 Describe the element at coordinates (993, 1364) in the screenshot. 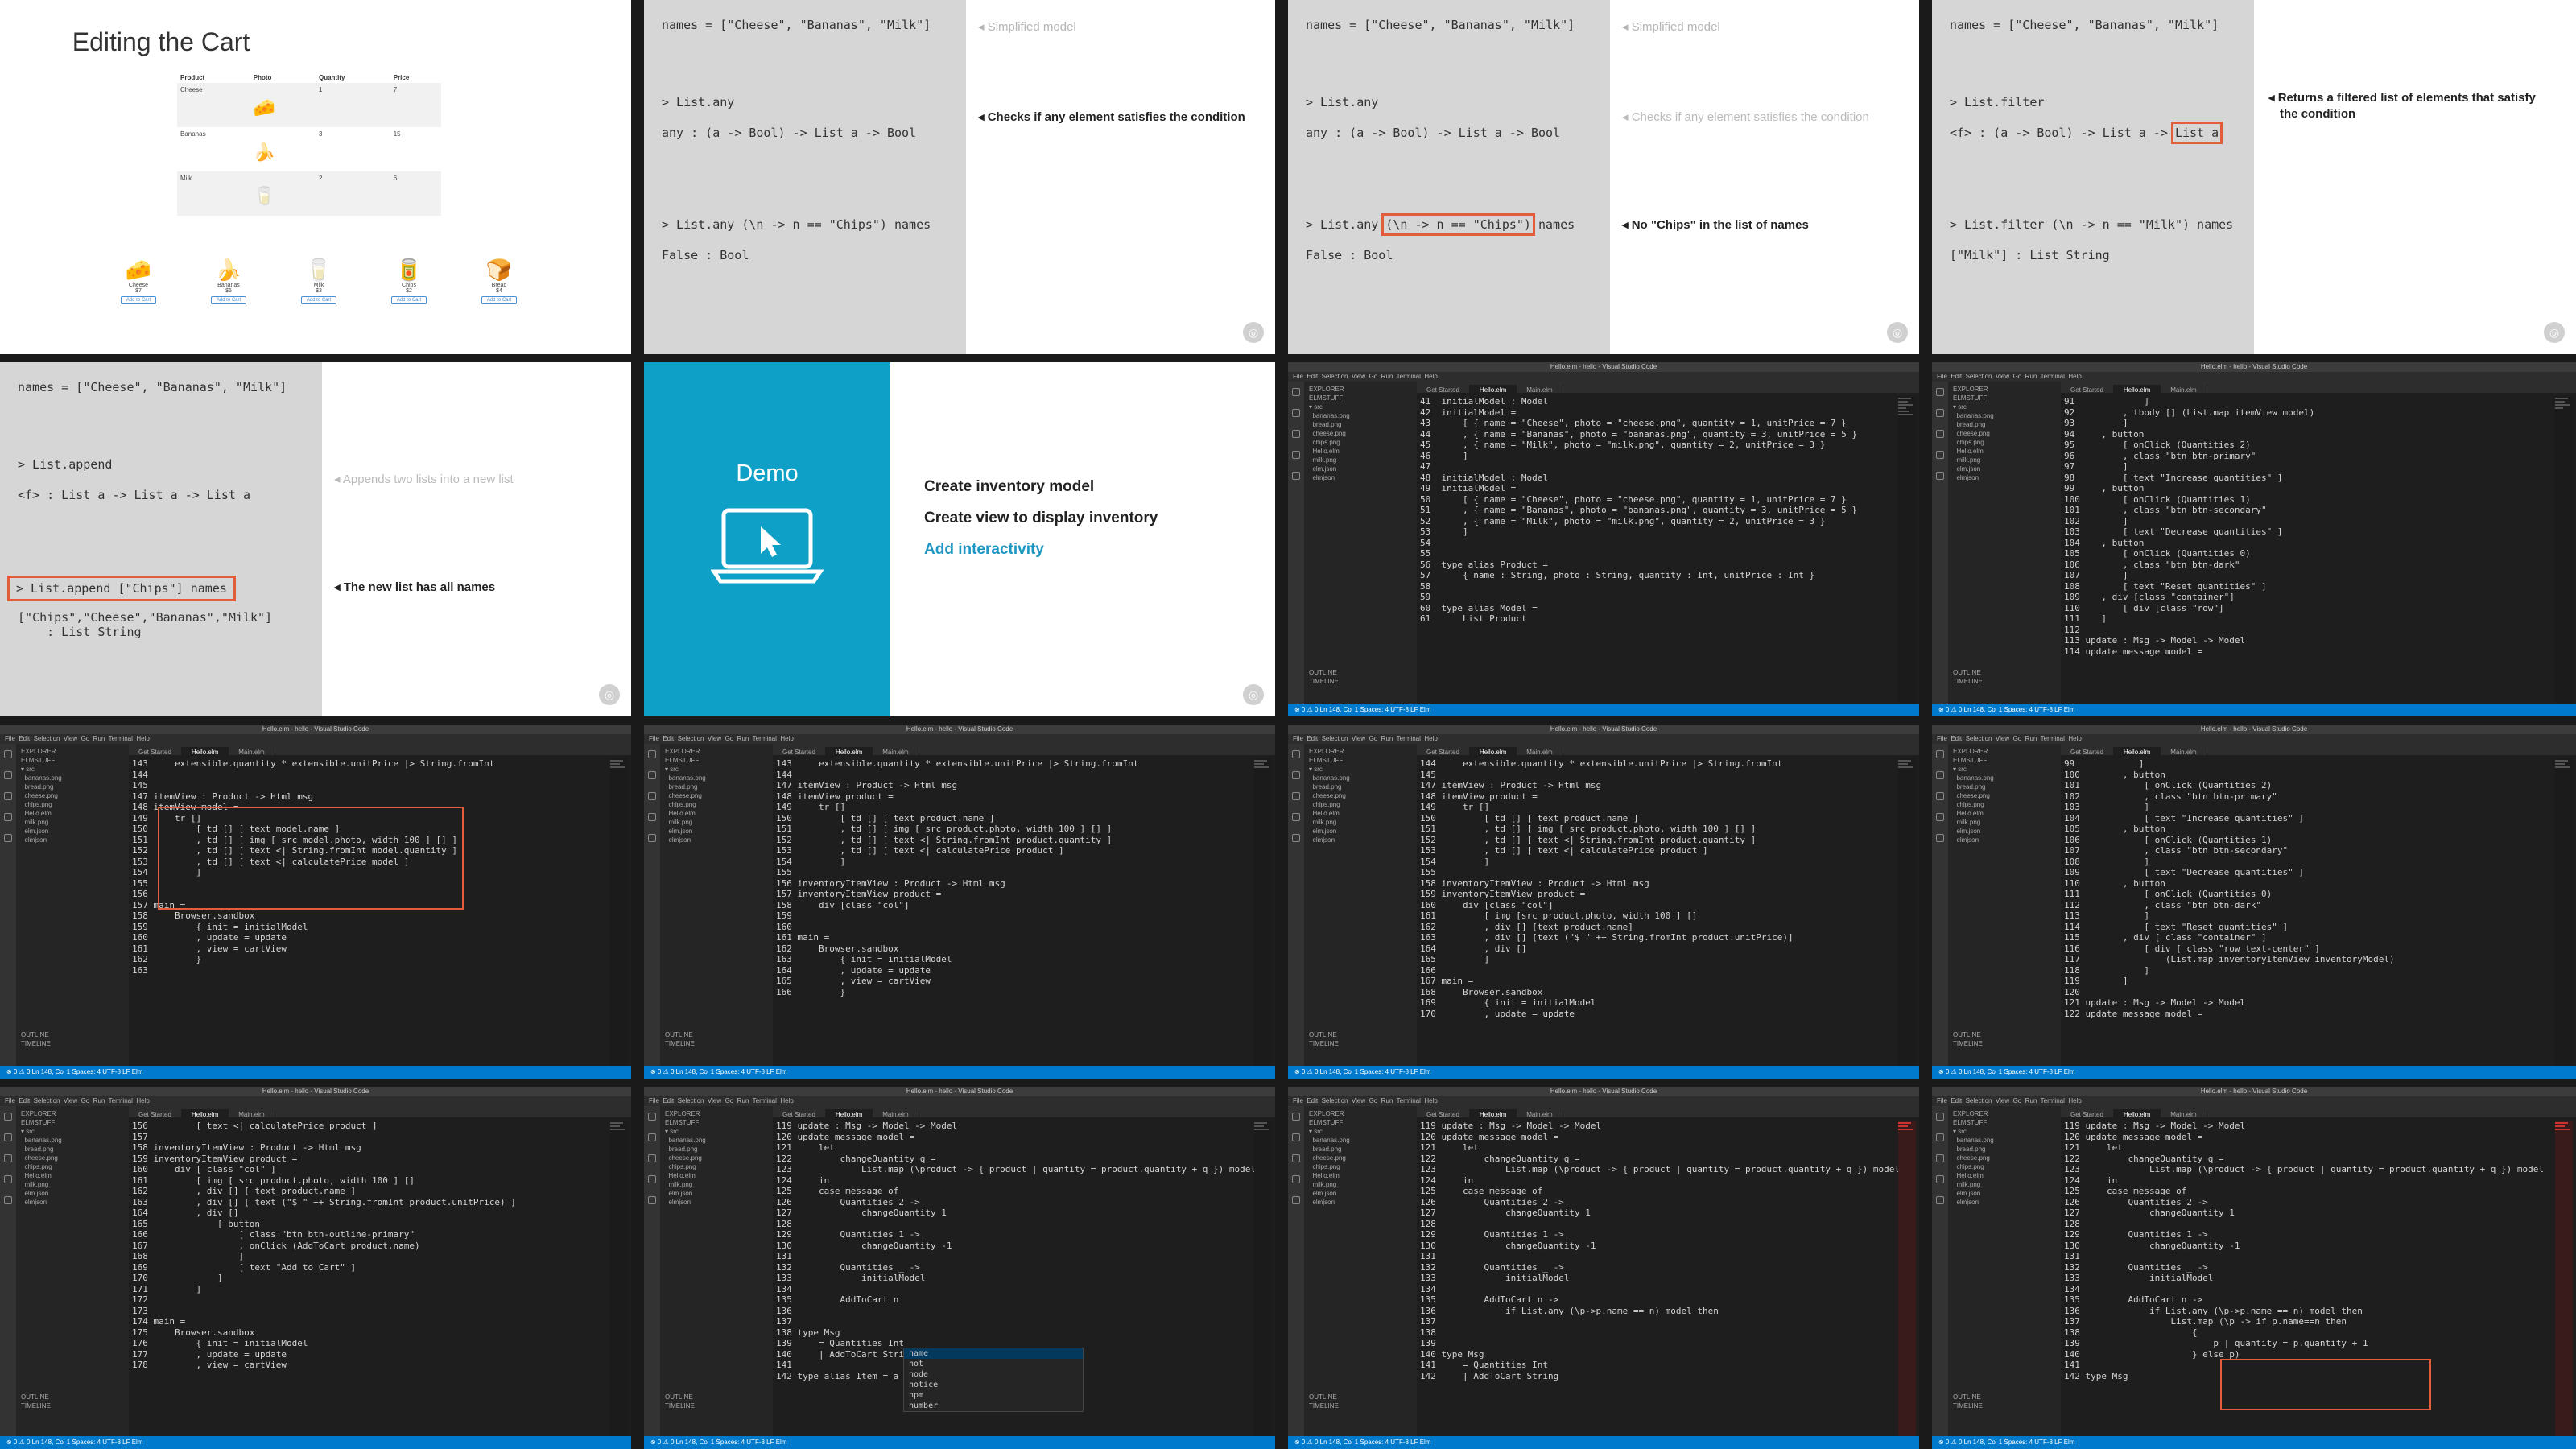

I see `suggestion-item: not` at that location.